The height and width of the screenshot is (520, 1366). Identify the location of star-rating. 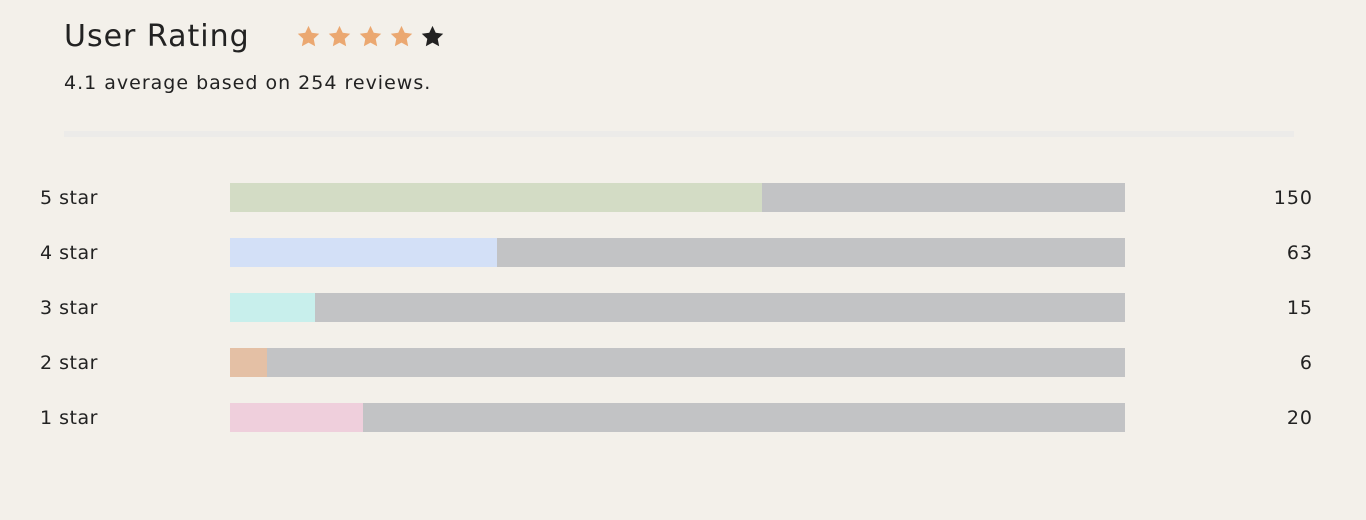
(370, 36).